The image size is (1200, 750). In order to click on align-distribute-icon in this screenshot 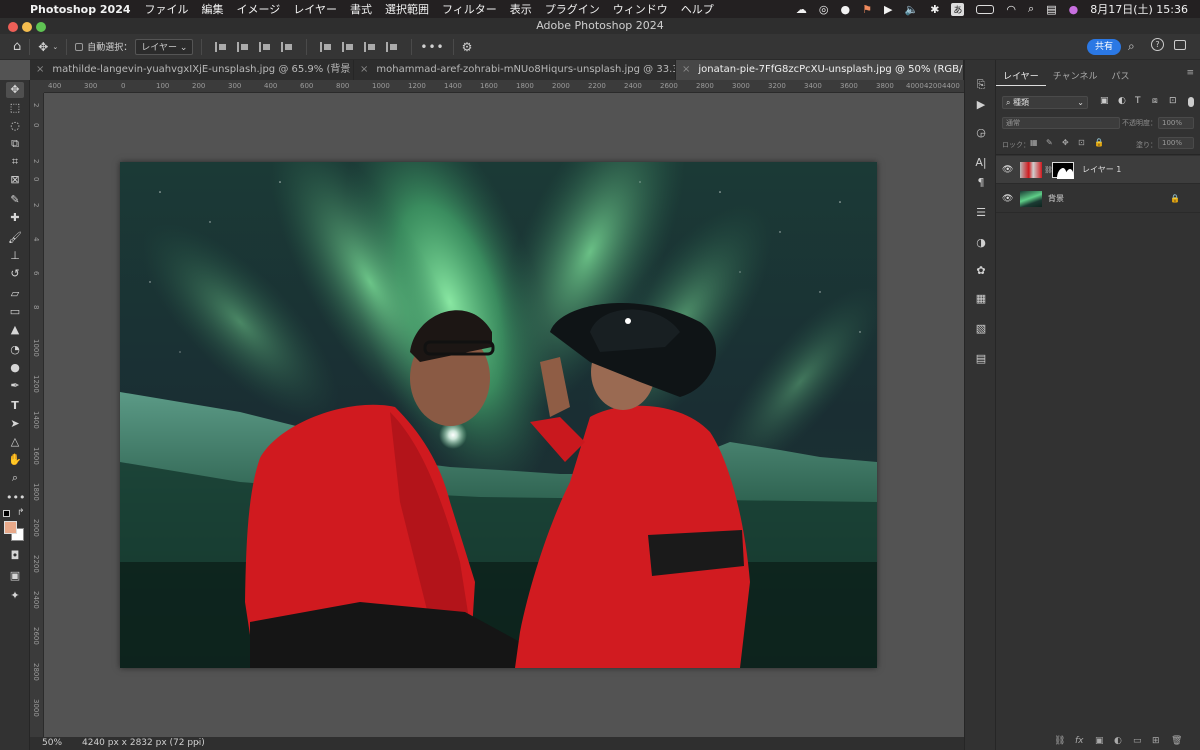, I will do `click(287, 46)`.